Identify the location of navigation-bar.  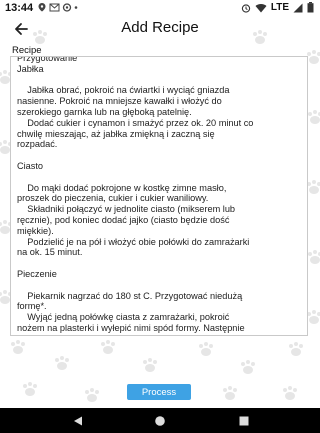
(160, 420).